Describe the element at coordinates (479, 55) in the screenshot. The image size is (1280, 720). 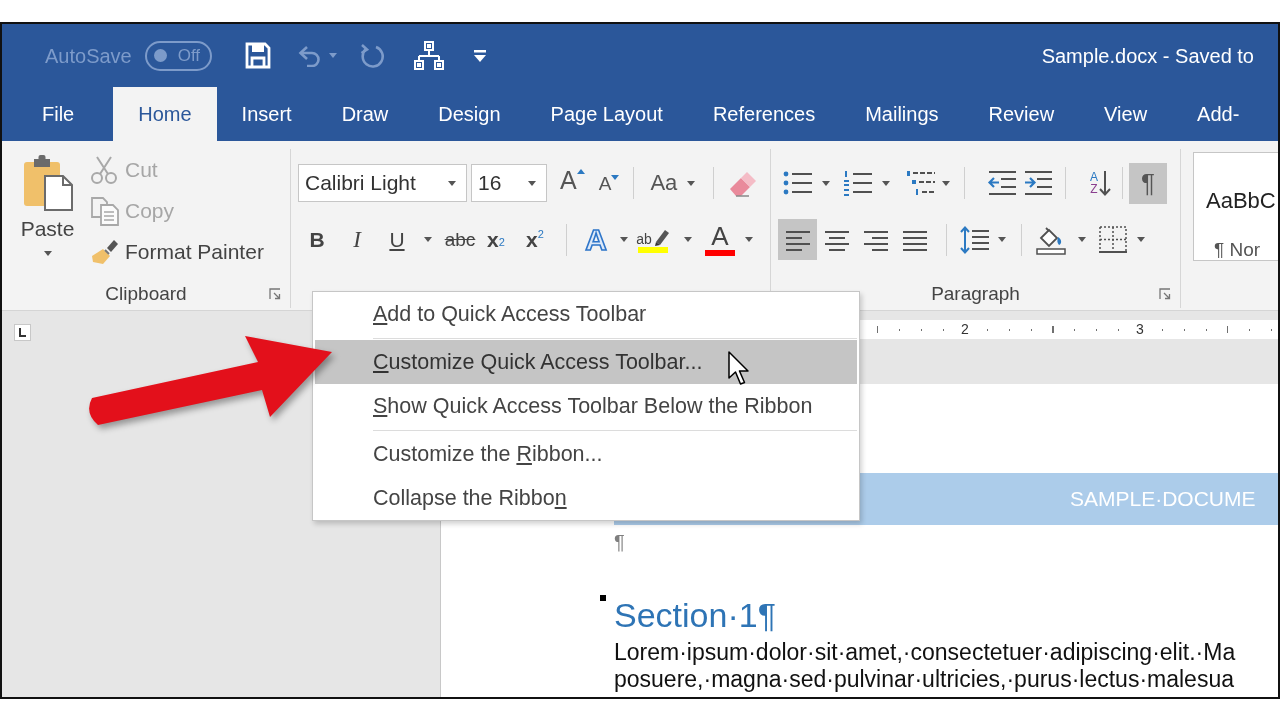
I see `toolbar-menu-icon` at that location.